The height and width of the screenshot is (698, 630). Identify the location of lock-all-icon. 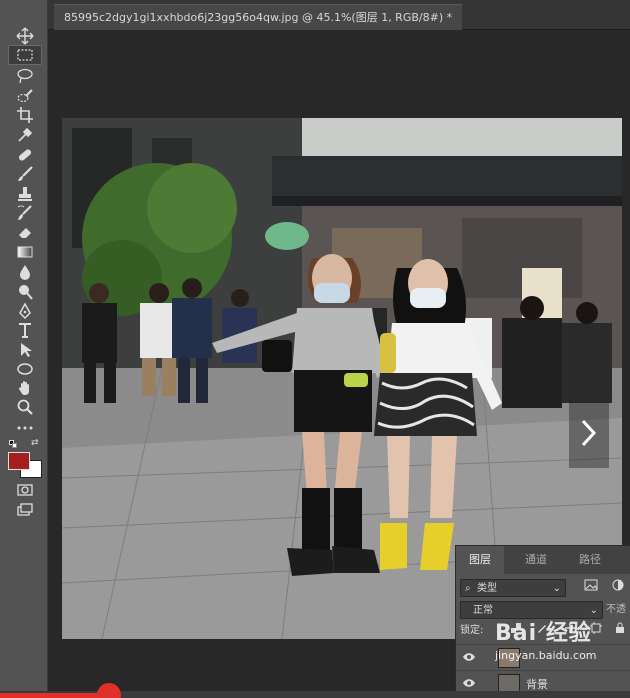
(620, 631).